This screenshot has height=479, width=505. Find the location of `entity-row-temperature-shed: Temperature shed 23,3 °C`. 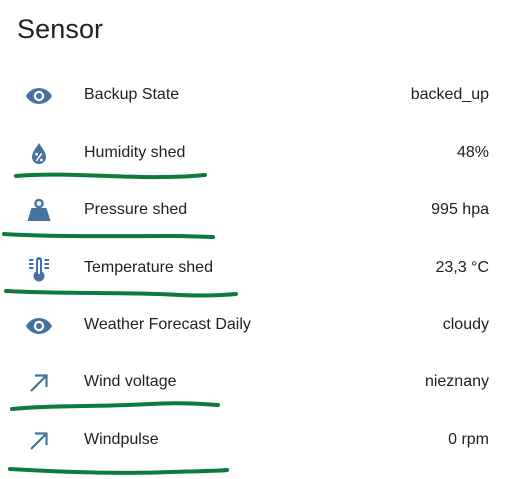

entity-row-temperature-shed: Temperature shed 23,3 °C is located at coordinates (252, 269).